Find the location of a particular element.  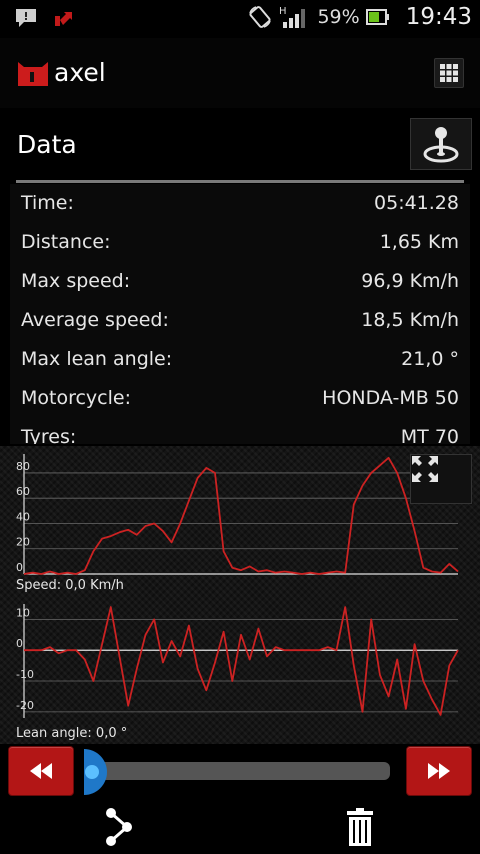

delete-button is located at coordinates (360, 827).